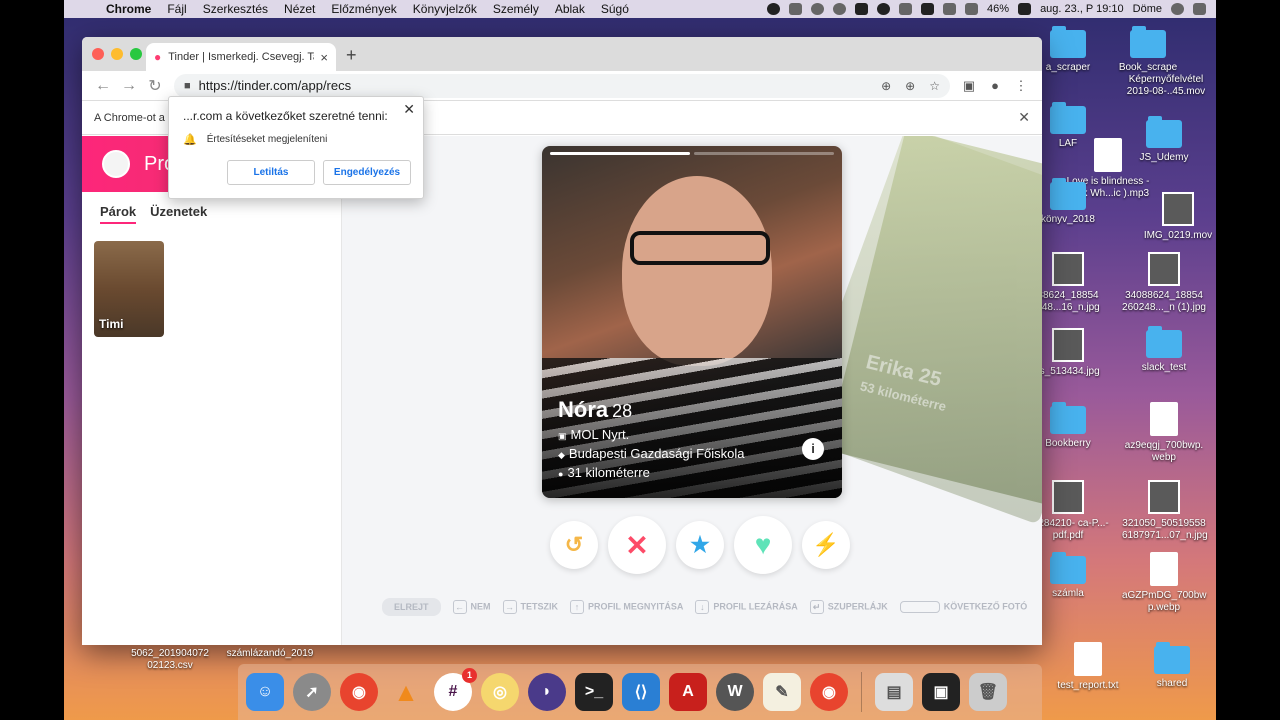 The image size is (1280, 720). What do you see at coordinates (700, 545) in the screenshot?
I see `superlike-button: ★` at bounding box center [700, 545].